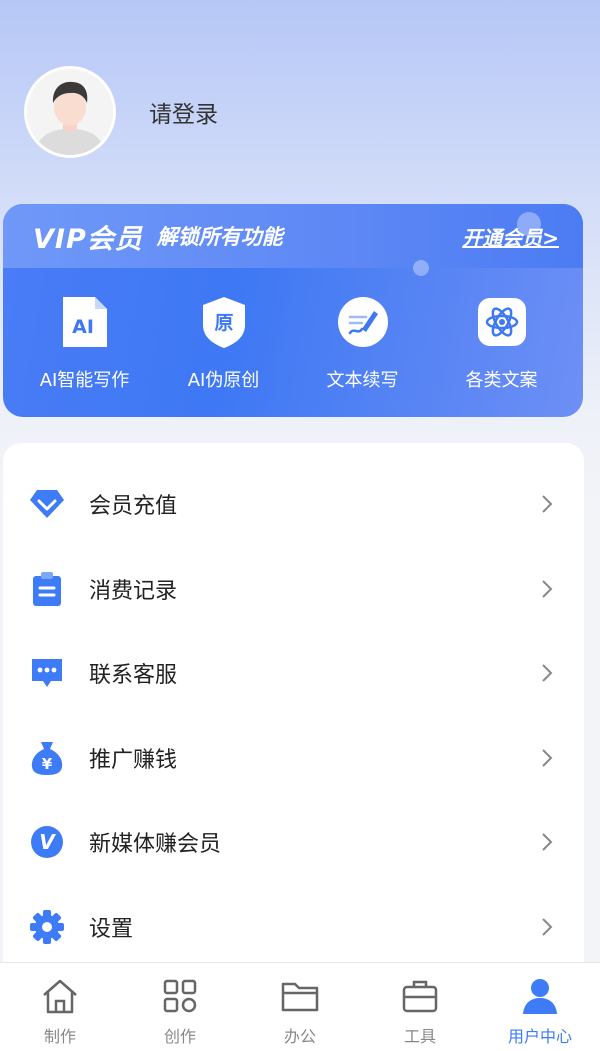 This screenshot has height=1051, width=600. What do you see at coordinates (419, 1036) in the screenshot?
I see `tab-label: 工具` at bounding box center [419, 1036].